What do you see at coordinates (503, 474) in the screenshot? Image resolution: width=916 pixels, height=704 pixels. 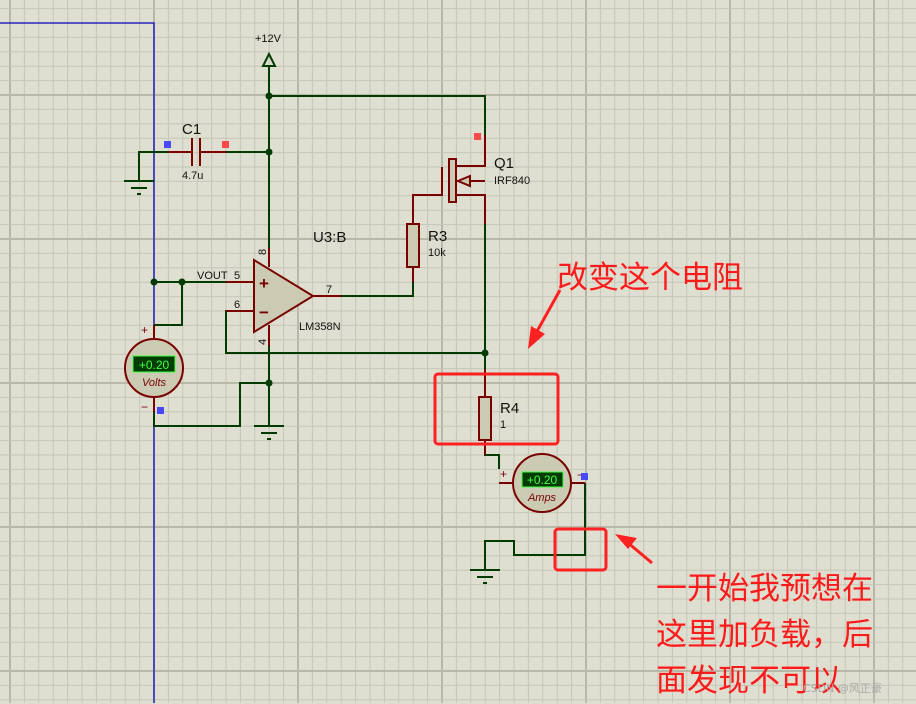 I see `ammeter-plus: +` at bounding box center [503, 474].